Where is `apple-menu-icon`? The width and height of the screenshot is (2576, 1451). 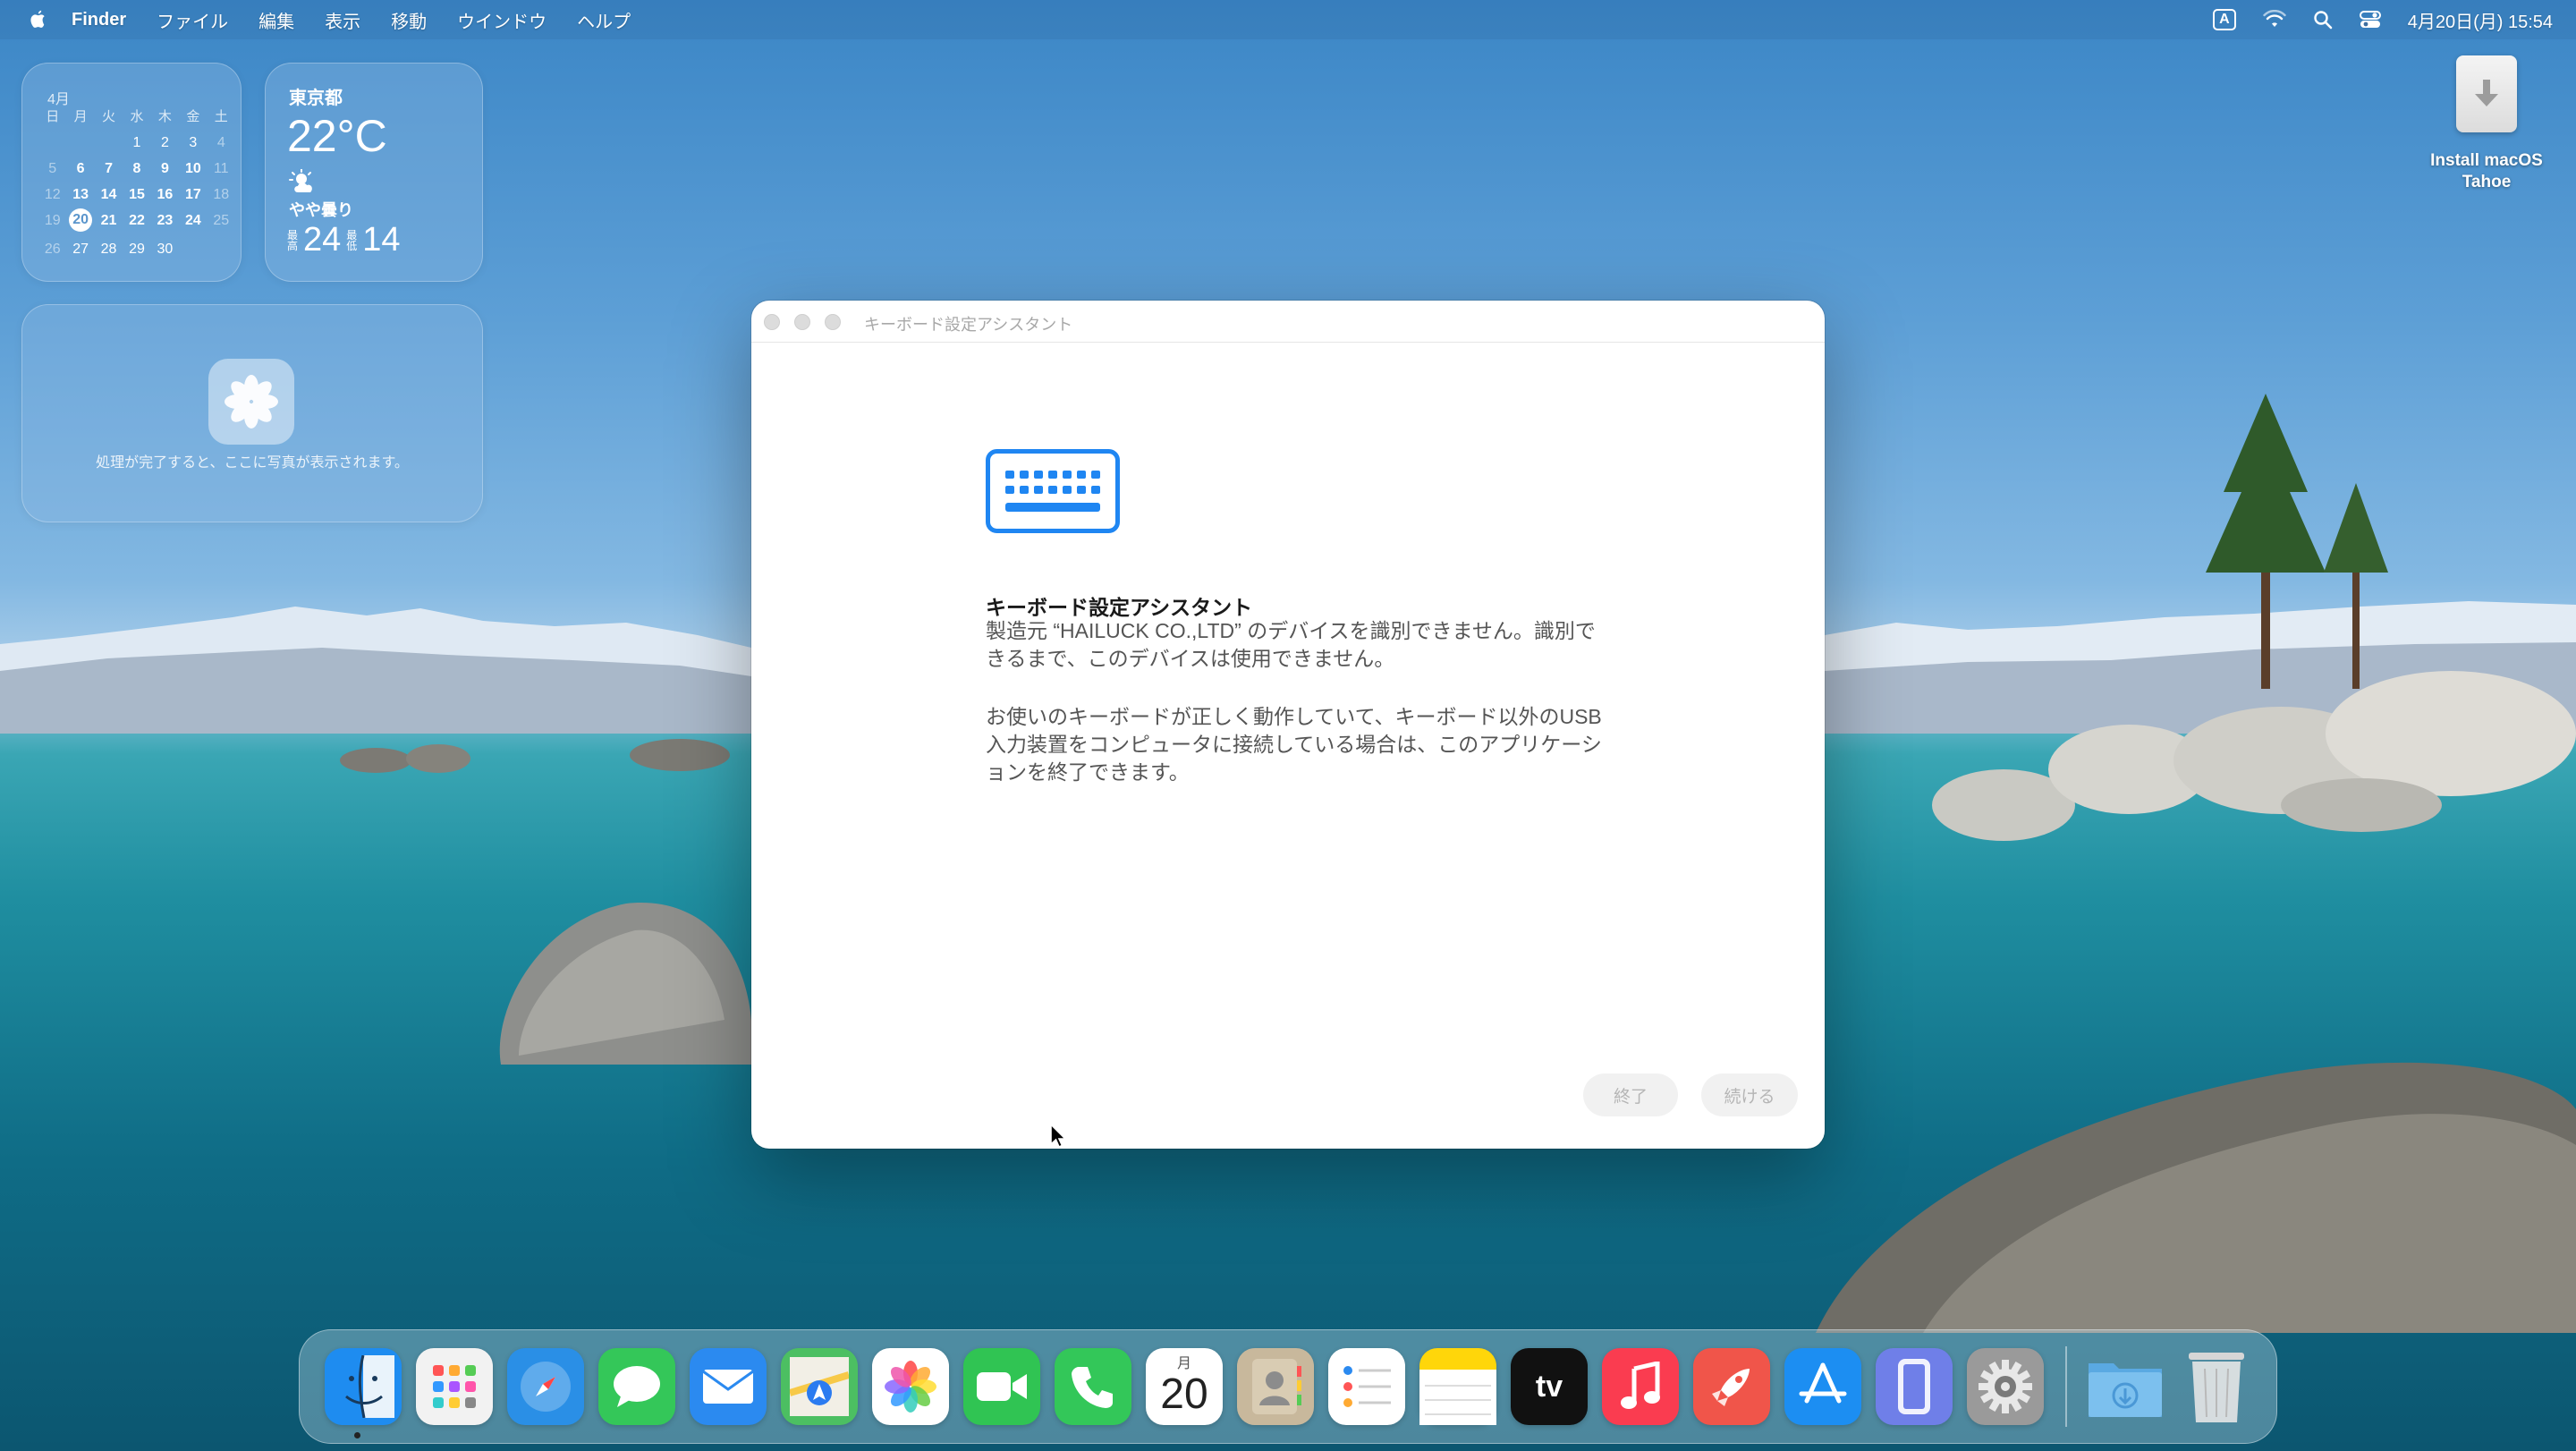
apple-menu-icon is located at coordinates (37, 19).